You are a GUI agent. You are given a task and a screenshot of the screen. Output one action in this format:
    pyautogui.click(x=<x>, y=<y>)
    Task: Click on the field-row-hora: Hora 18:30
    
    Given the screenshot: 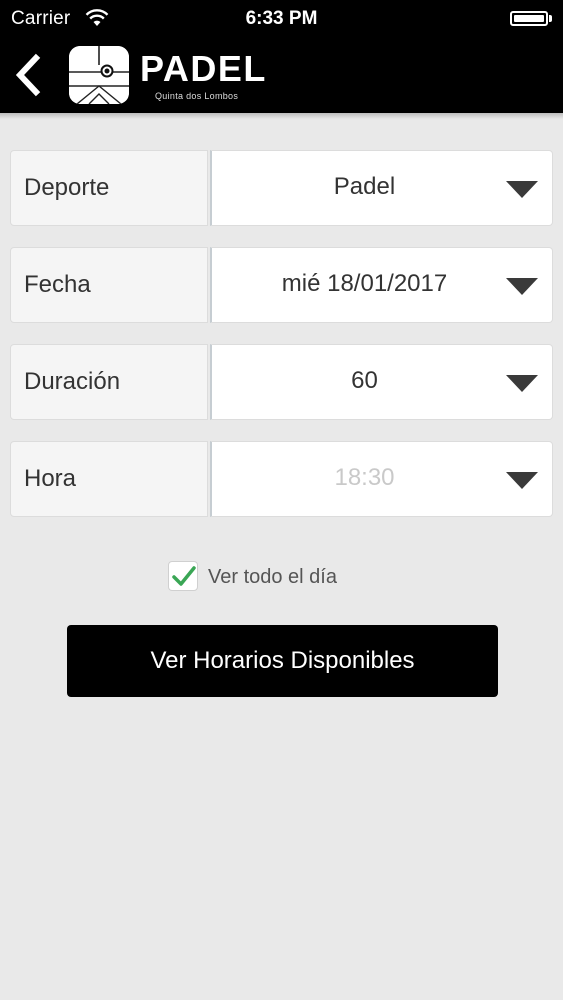 What is the action you would take?
    pyautogui.click(x=281, y=479)
    